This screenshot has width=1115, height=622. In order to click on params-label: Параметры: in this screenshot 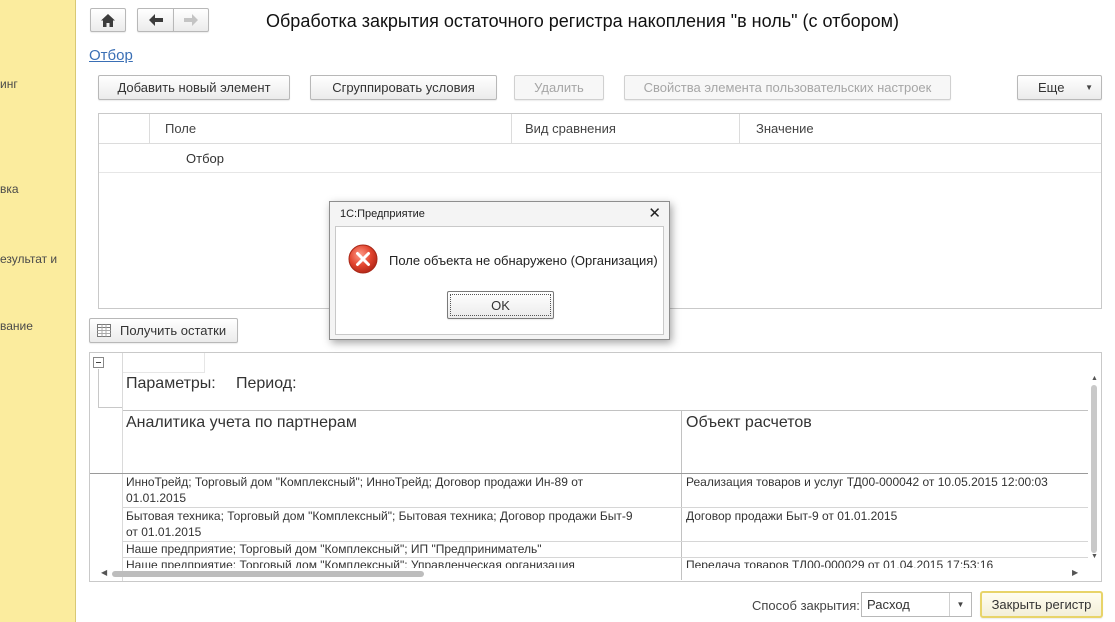, I will do `click(171, 383)`.